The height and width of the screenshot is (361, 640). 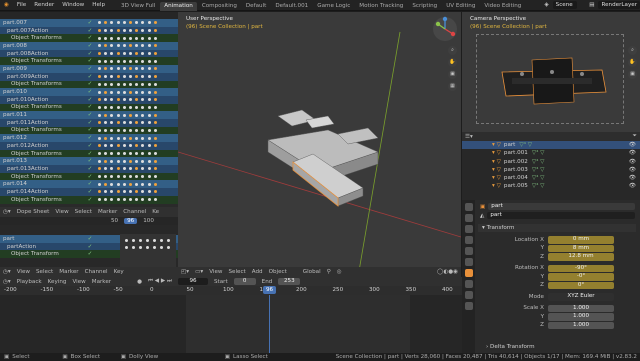 What do you see at coordinates (44, 5) in the screenshot?
I see `menu-render: Render` at bounding box center [44, 5].